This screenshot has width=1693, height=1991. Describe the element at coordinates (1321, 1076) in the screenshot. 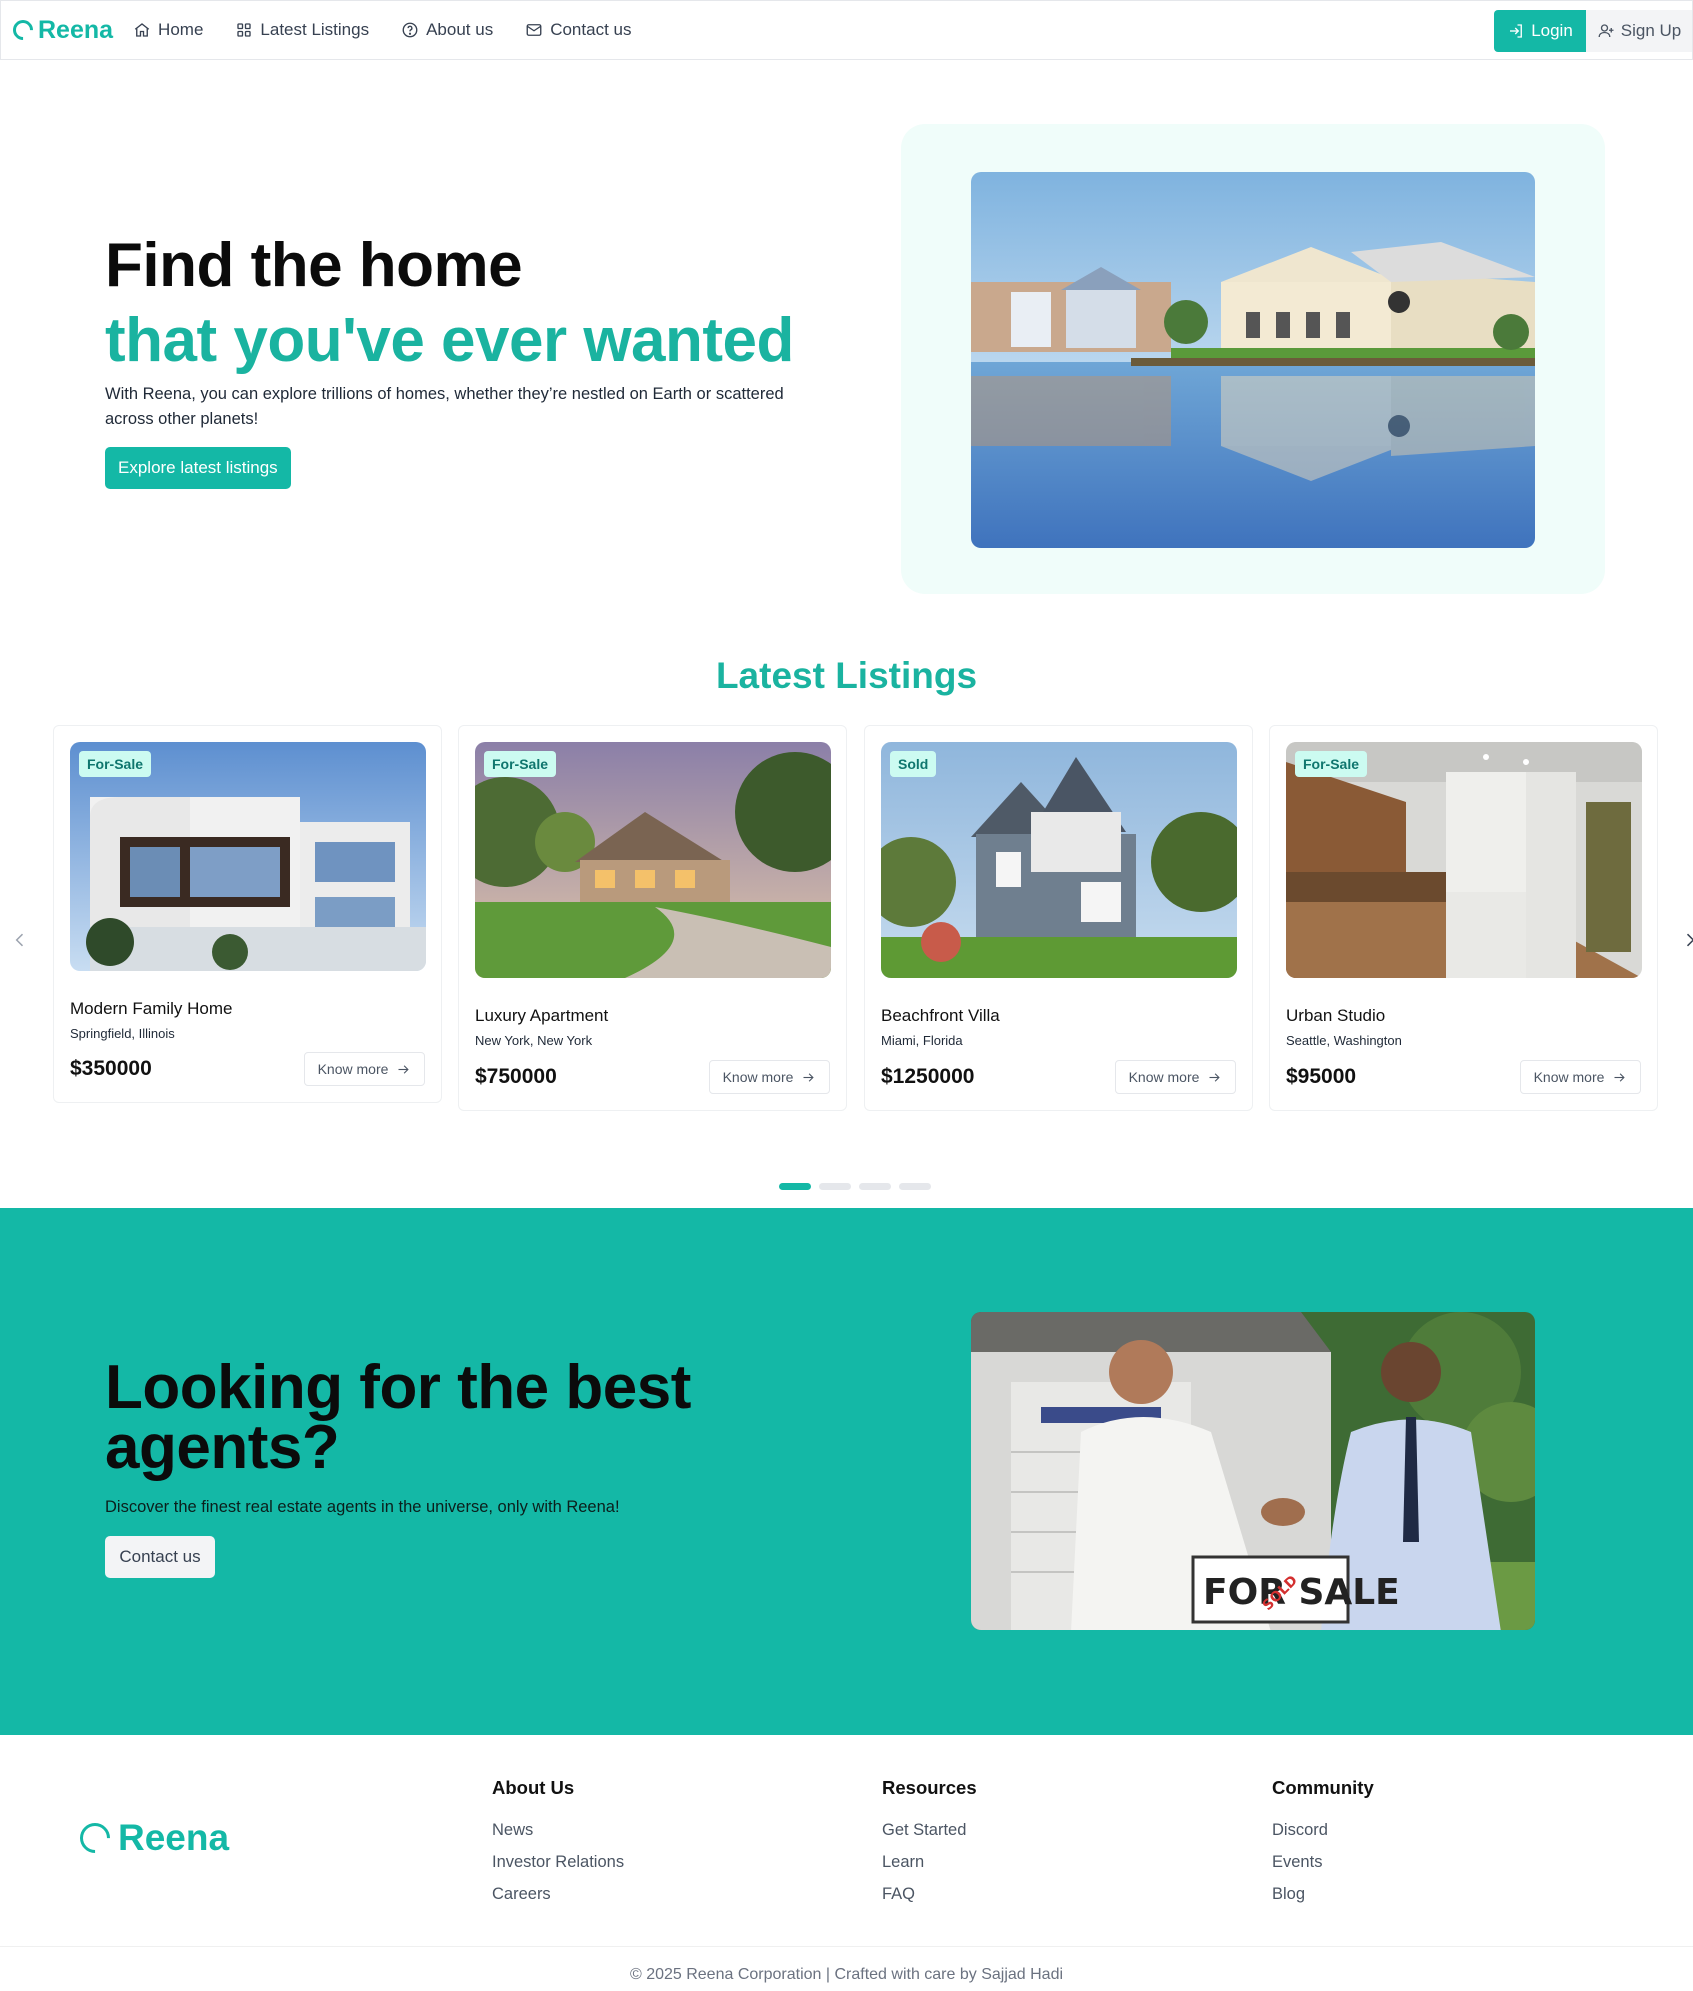

I see `listing-price: $95000` at that location.